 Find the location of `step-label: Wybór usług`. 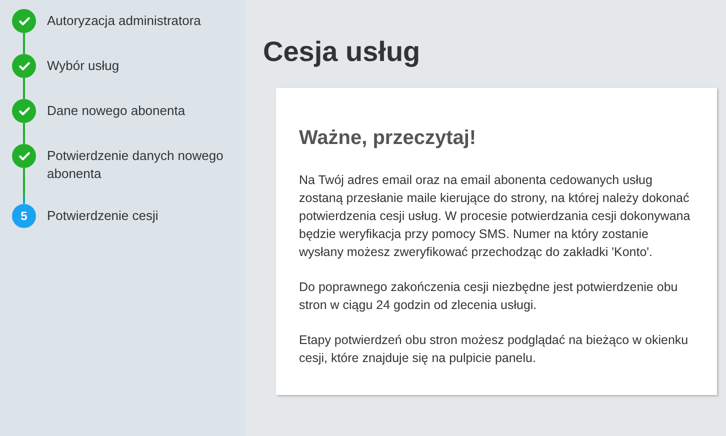

step-label: Wybór usług is located at coordinates (83, 66).